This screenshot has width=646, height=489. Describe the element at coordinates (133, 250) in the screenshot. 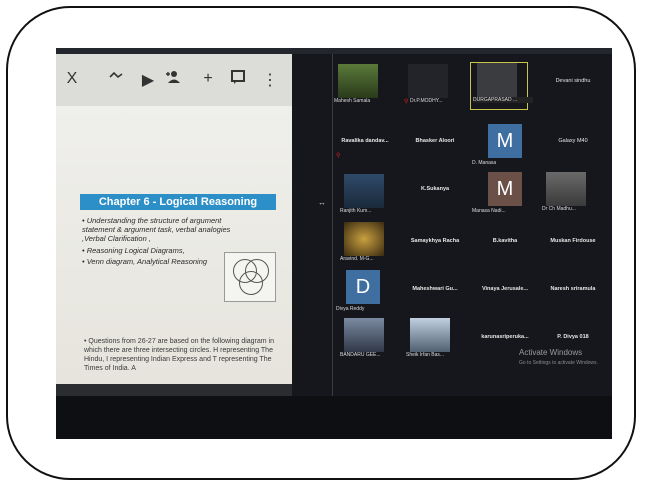

I see `bullet-logical-diagrams: • Reasoning Logical Diagrams,` at that location.